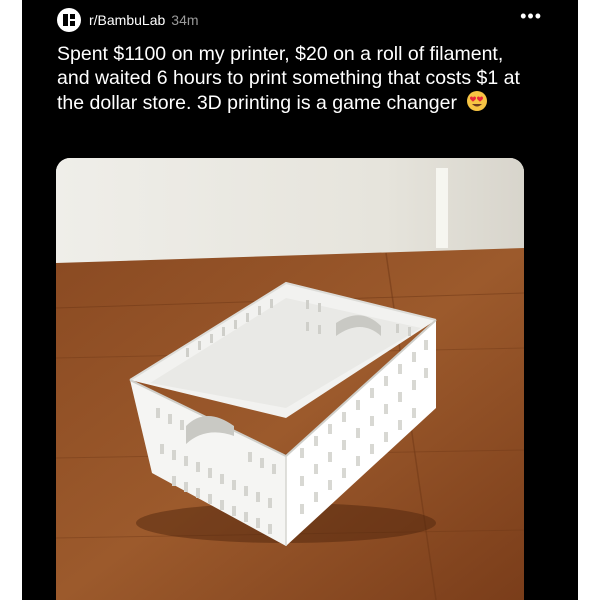 The width and height of the screenshot is (600, 600). Describe the element at coordinates (185, 20) in the screenshot. I see `post-age: 34m` at that location.